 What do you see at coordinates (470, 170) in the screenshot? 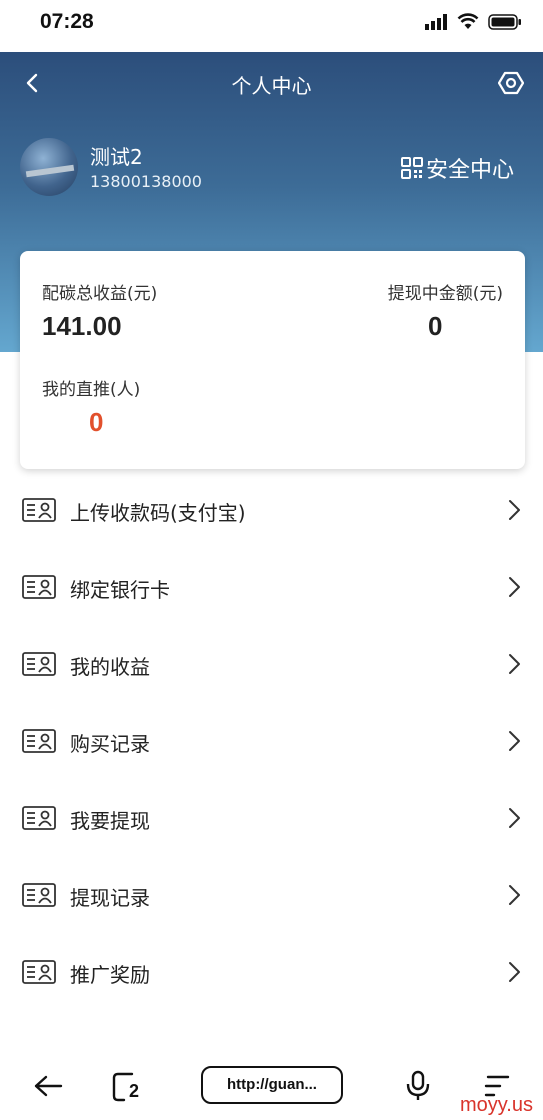
I see `security-center-label: 安全中心` at bounding box center [470, 170].